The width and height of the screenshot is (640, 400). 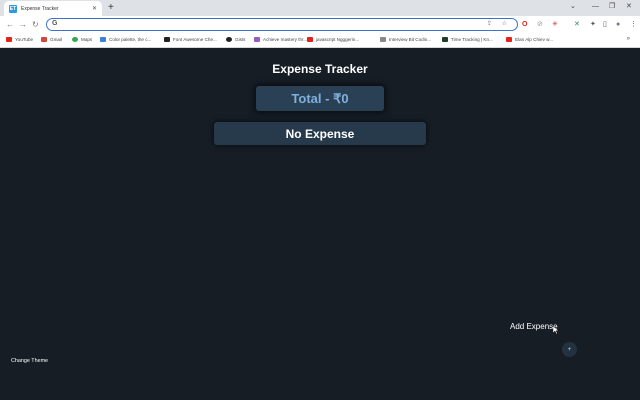 I want to click on change-theme-button: Change Theme, so click(x=29, y=361).